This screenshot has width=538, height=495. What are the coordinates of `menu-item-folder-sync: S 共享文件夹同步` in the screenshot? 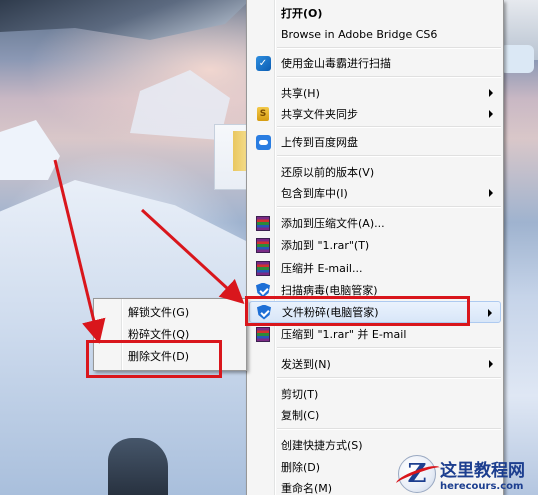 It's located at (375, 114).